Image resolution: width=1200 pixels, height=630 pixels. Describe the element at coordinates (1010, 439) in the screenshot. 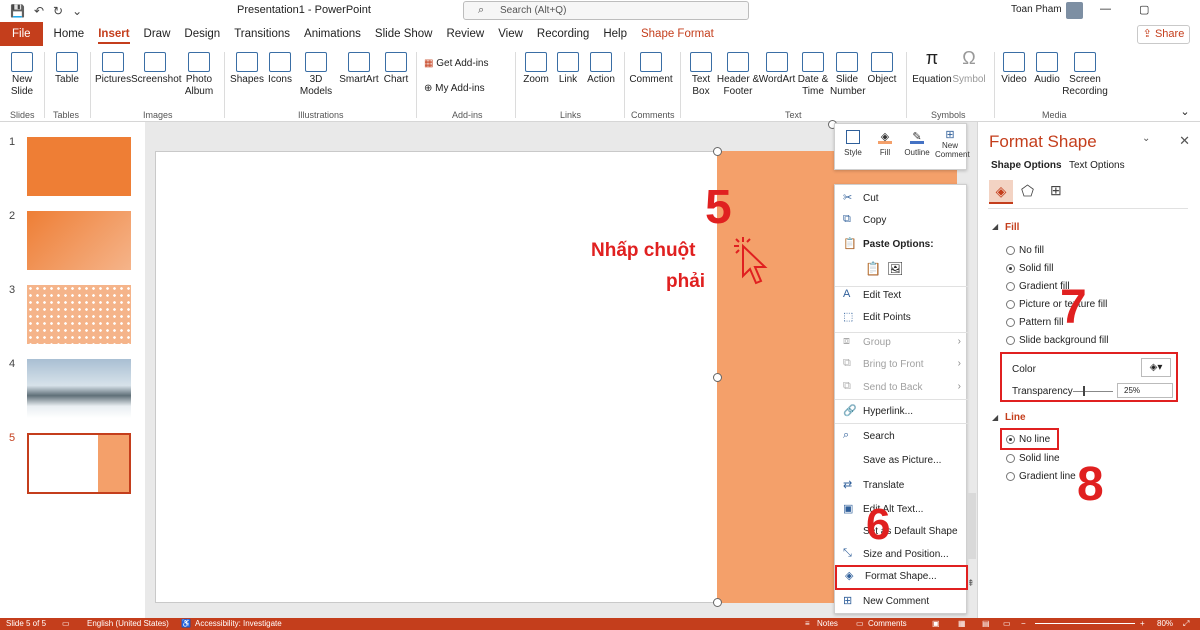

I see `radio-no-line` at that location.